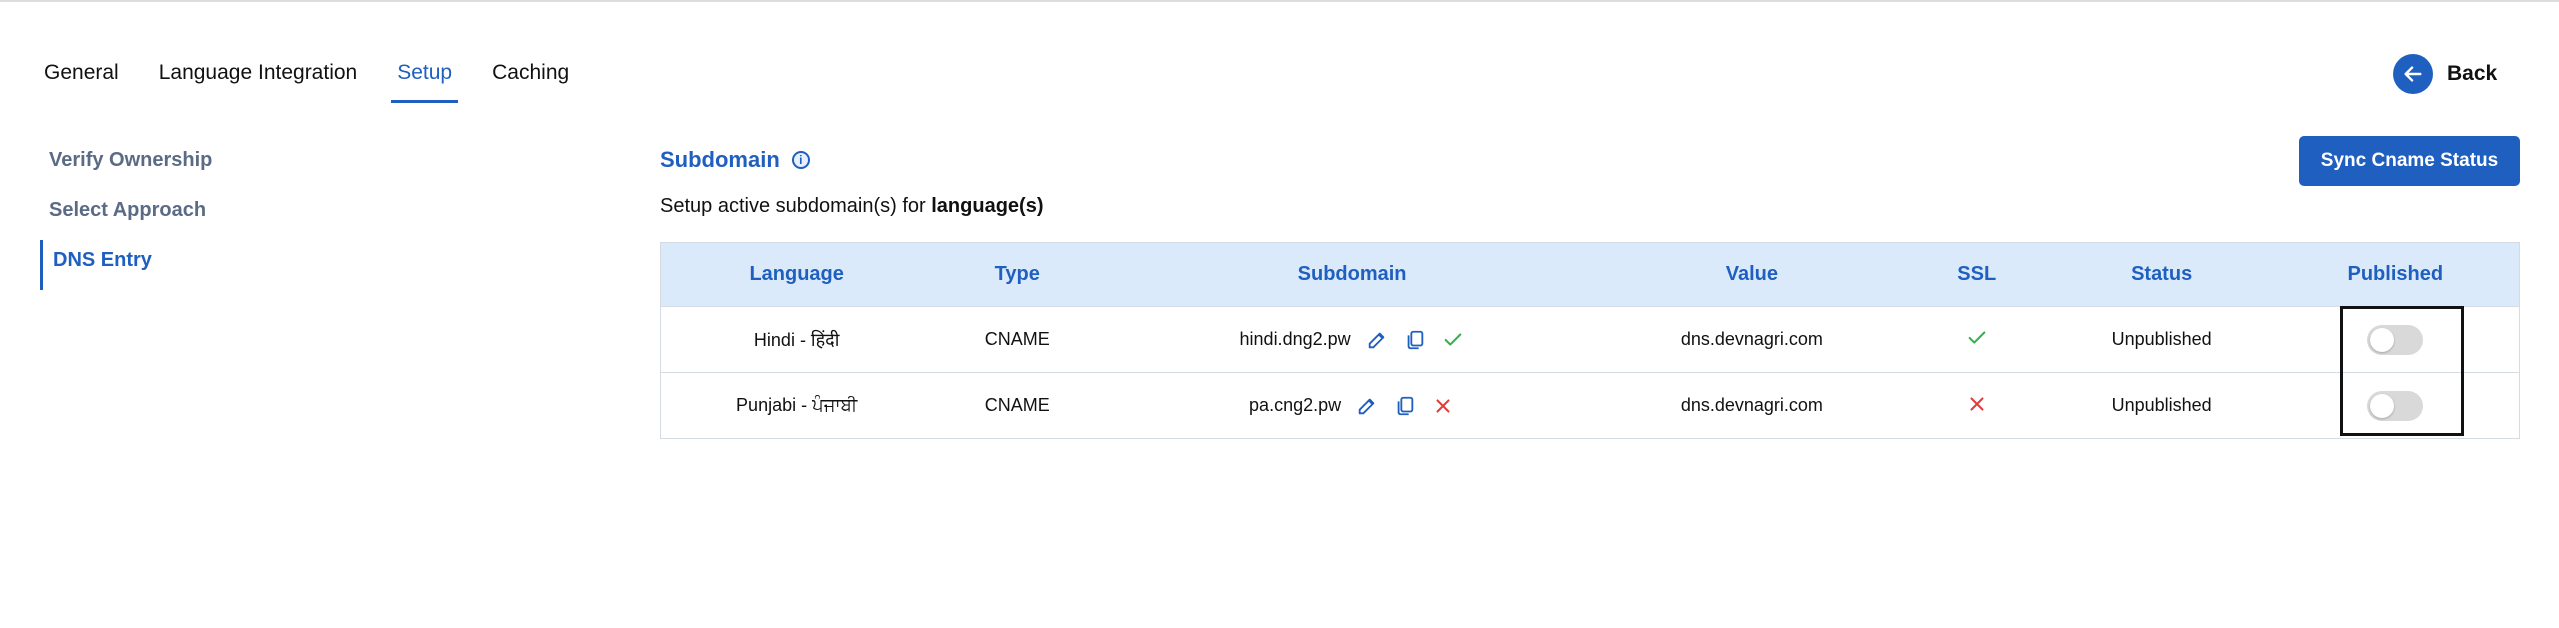 This screenshot has width=2559, height=628. Describe the element at coordinates (81, 80) in the screenshot. I see `tab-general: General` at that location.